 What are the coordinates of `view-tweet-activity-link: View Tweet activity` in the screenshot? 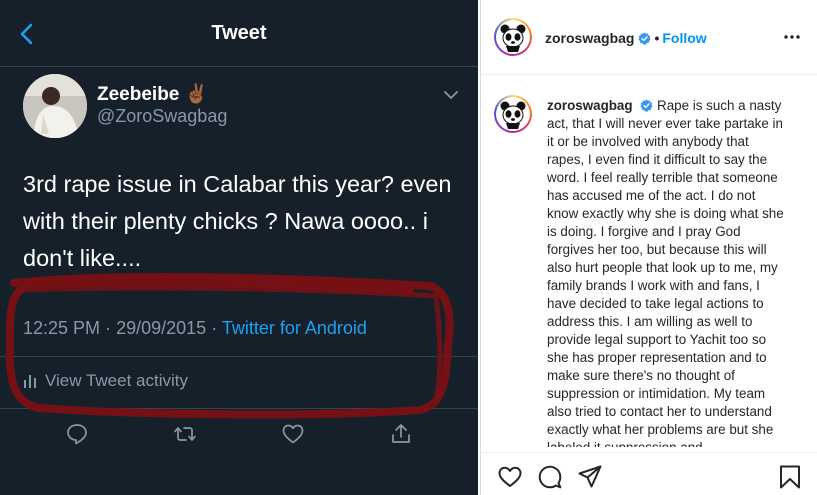 It's located at (105, 381).